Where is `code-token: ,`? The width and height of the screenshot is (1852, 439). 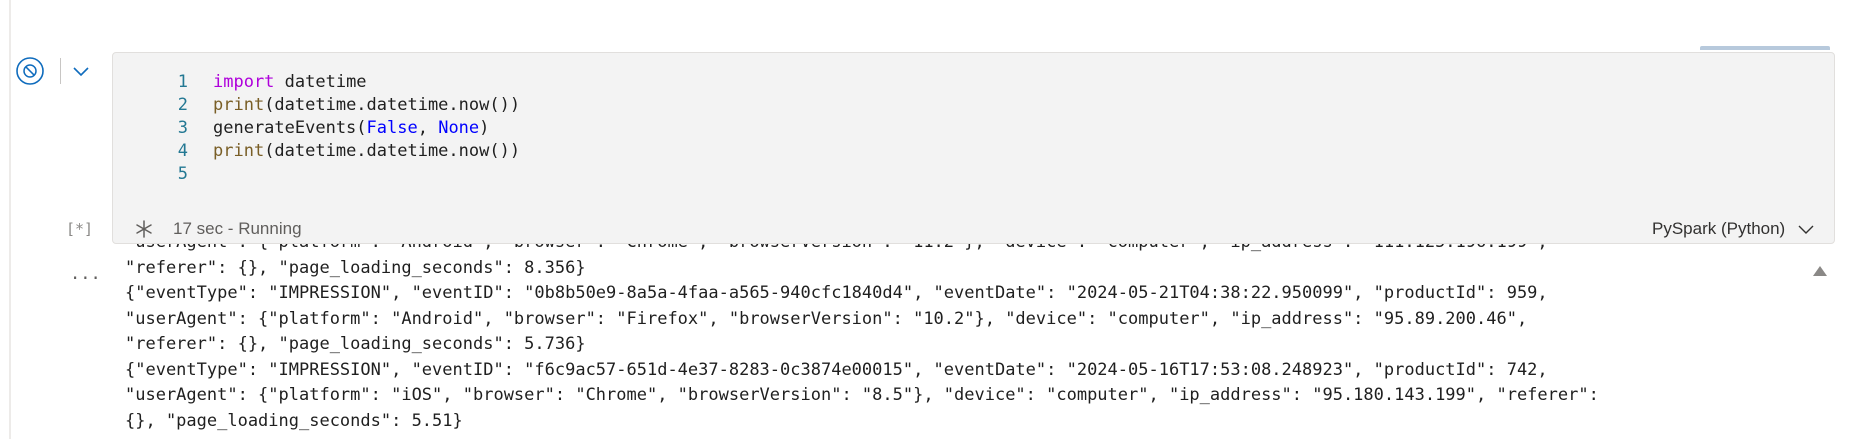
code-token: , is located at coordinates (428, 128).